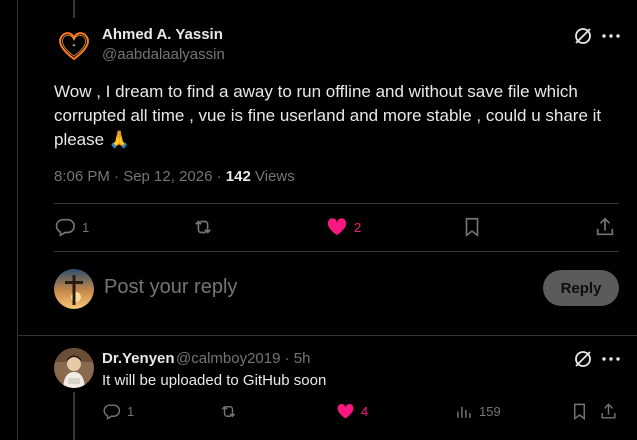  What do you see at coordinates (163, 54) in the screenshot?
I see `author-handle: @aabdalaalyassin` at bounding box center [163, 54].